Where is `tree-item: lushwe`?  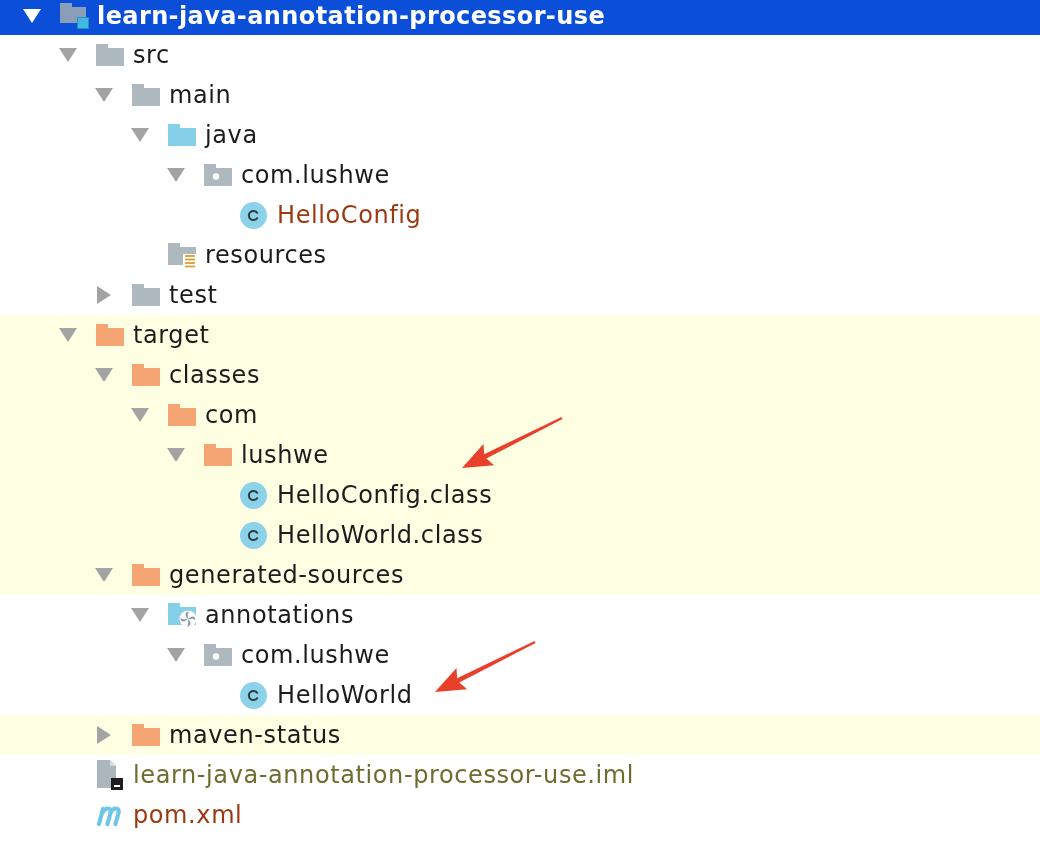 tree-item: lushwe is located at coordinates (520, 455).